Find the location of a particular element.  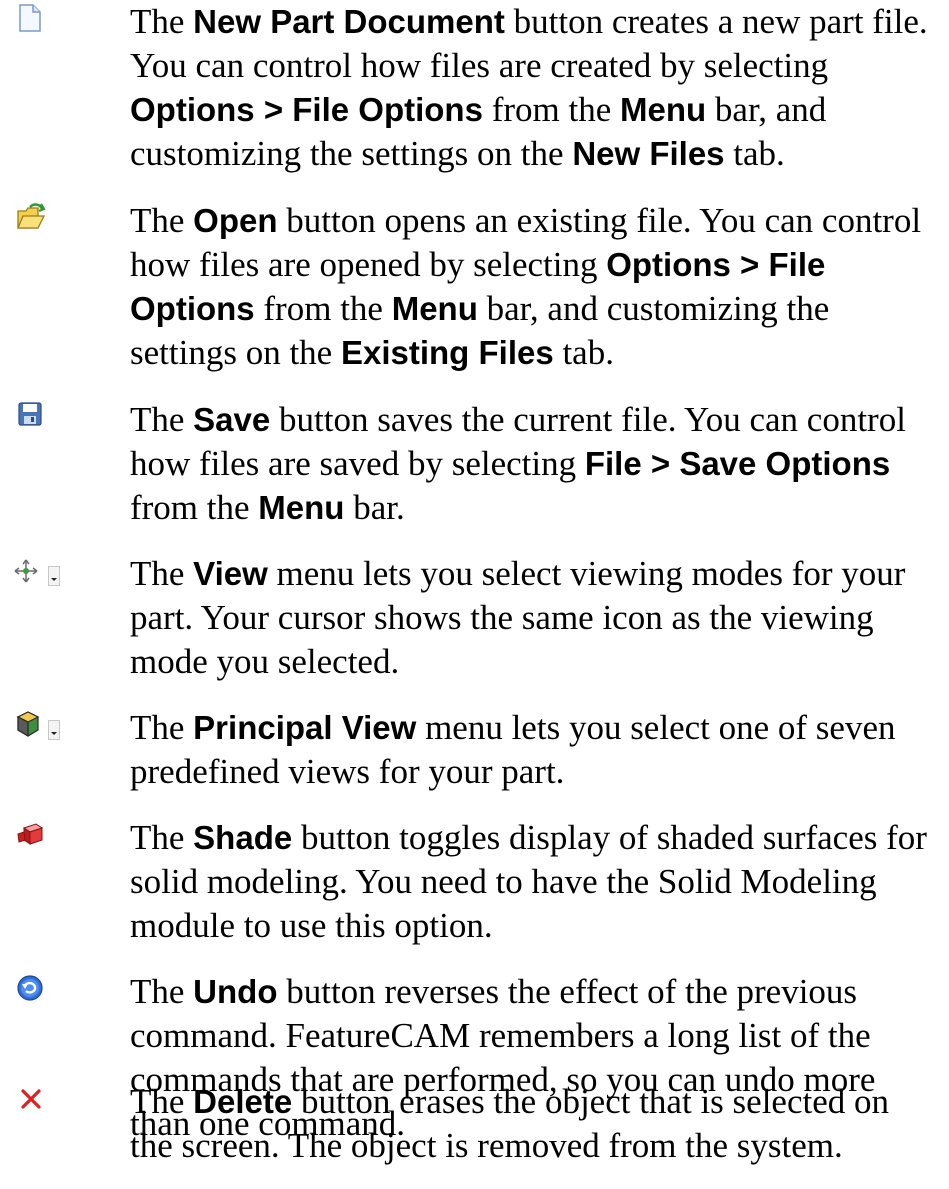

shade-icon is located at coordinates (30, 835).